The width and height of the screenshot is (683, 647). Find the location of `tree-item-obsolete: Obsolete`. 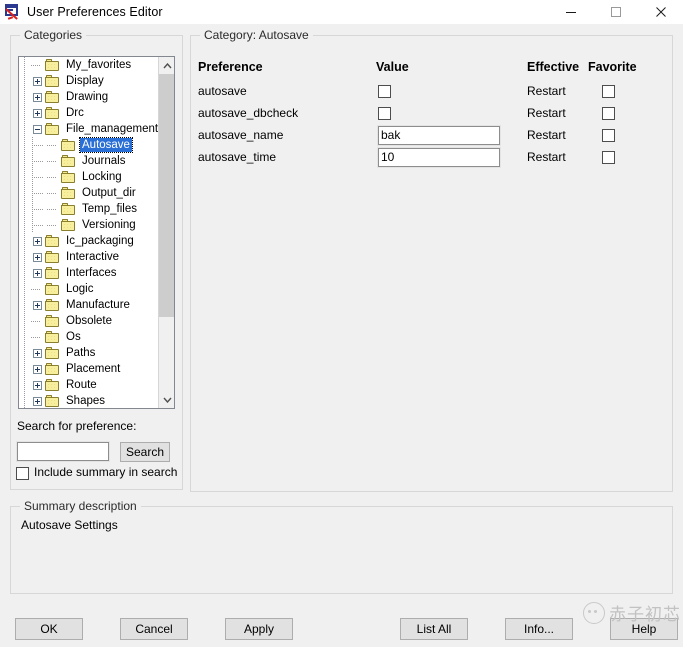

tree-item-obsolete: Obsolete is located at coordinates (88, 321).